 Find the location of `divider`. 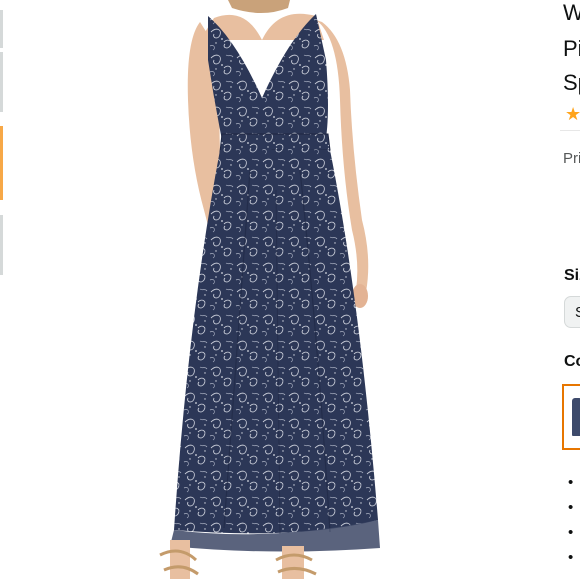

divider is located at coordinates (570, 130).